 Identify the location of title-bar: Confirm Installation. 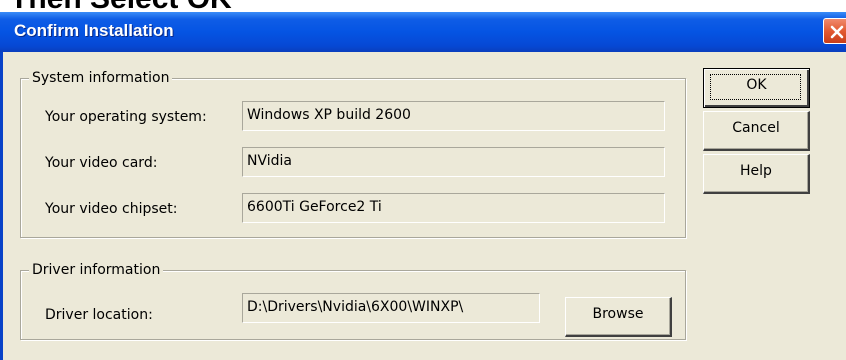
(423, 32).